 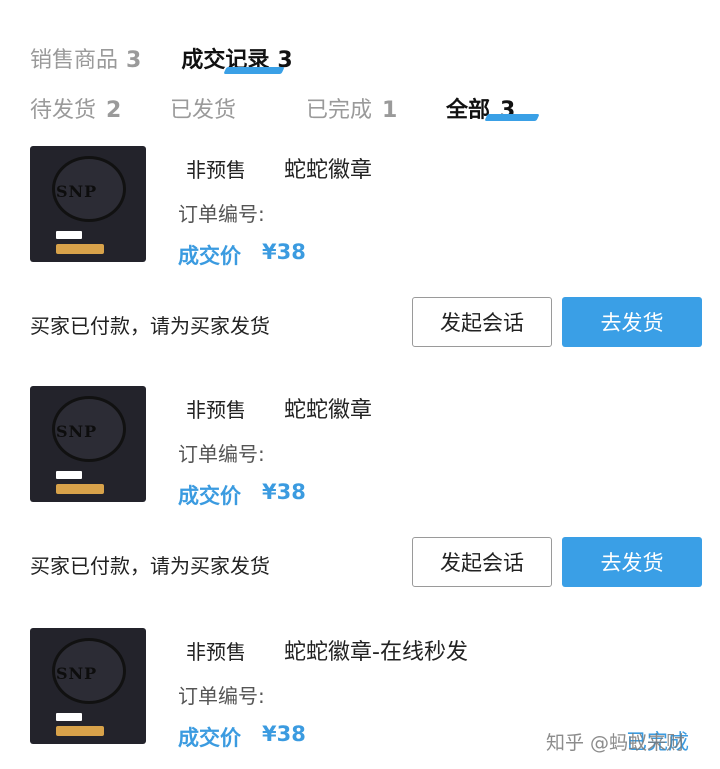 I want to click on tab-products-count: 3, so click(x=134, y=60).